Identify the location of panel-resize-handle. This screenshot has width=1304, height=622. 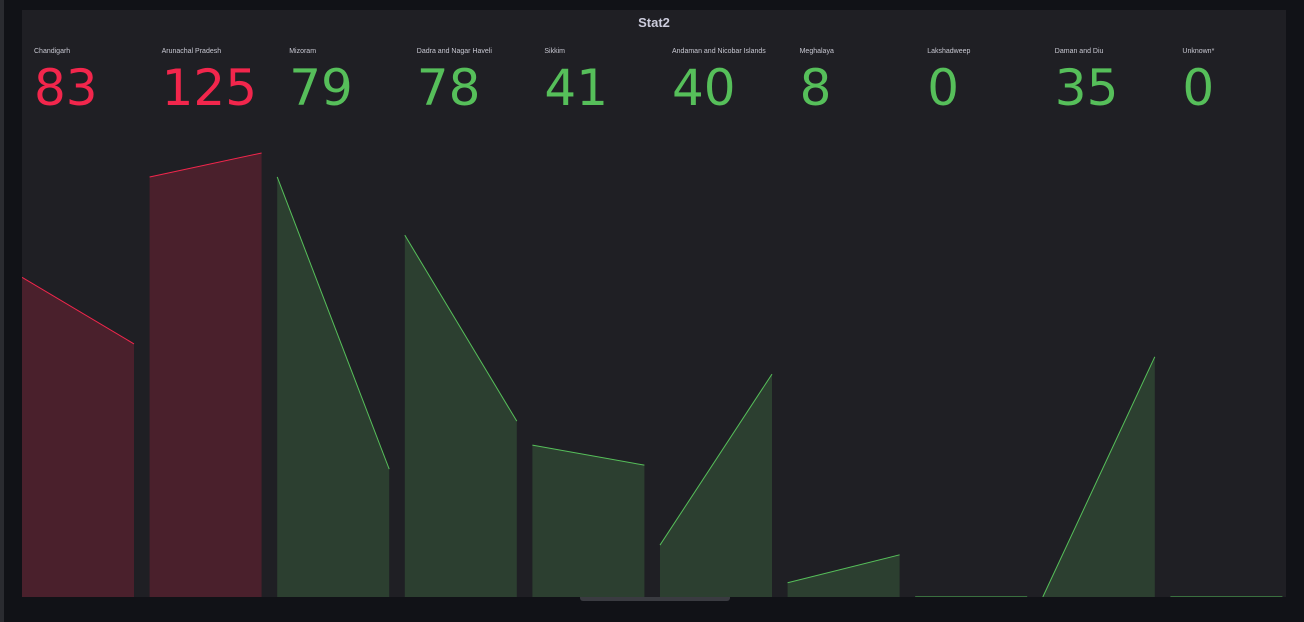
(655, 599).